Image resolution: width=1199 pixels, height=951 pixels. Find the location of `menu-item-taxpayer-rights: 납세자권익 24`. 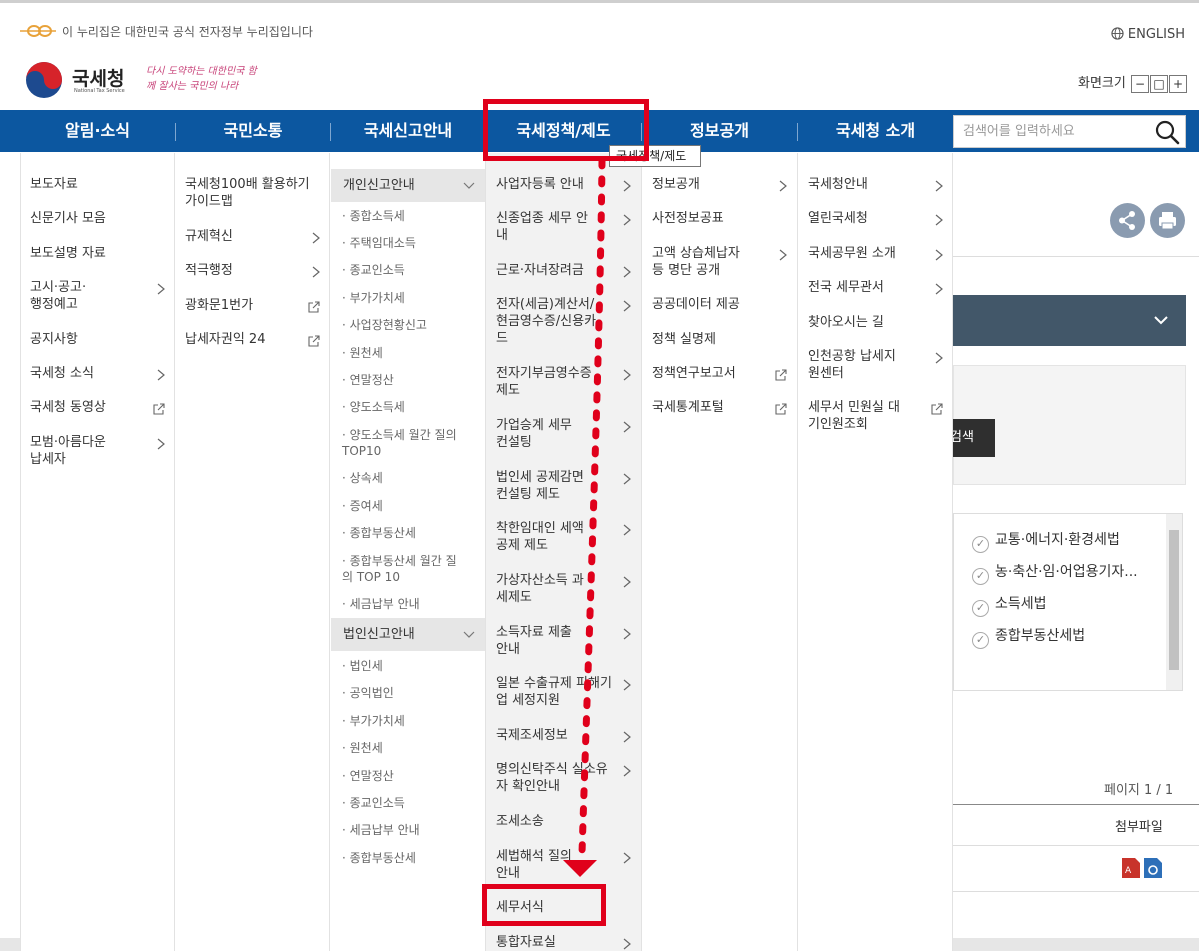

menu-item-taxpayer-rights: 납세자권익 24 is located at coordinates (245, 339).